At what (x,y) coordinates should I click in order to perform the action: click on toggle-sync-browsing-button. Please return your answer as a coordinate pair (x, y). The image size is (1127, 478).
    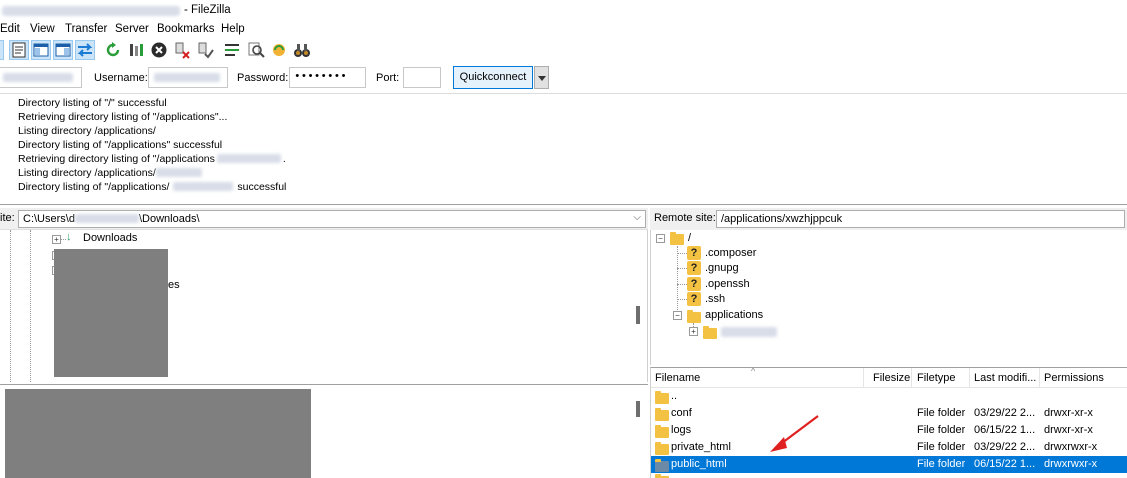
    Looking at the image, I should click on (279, 50).